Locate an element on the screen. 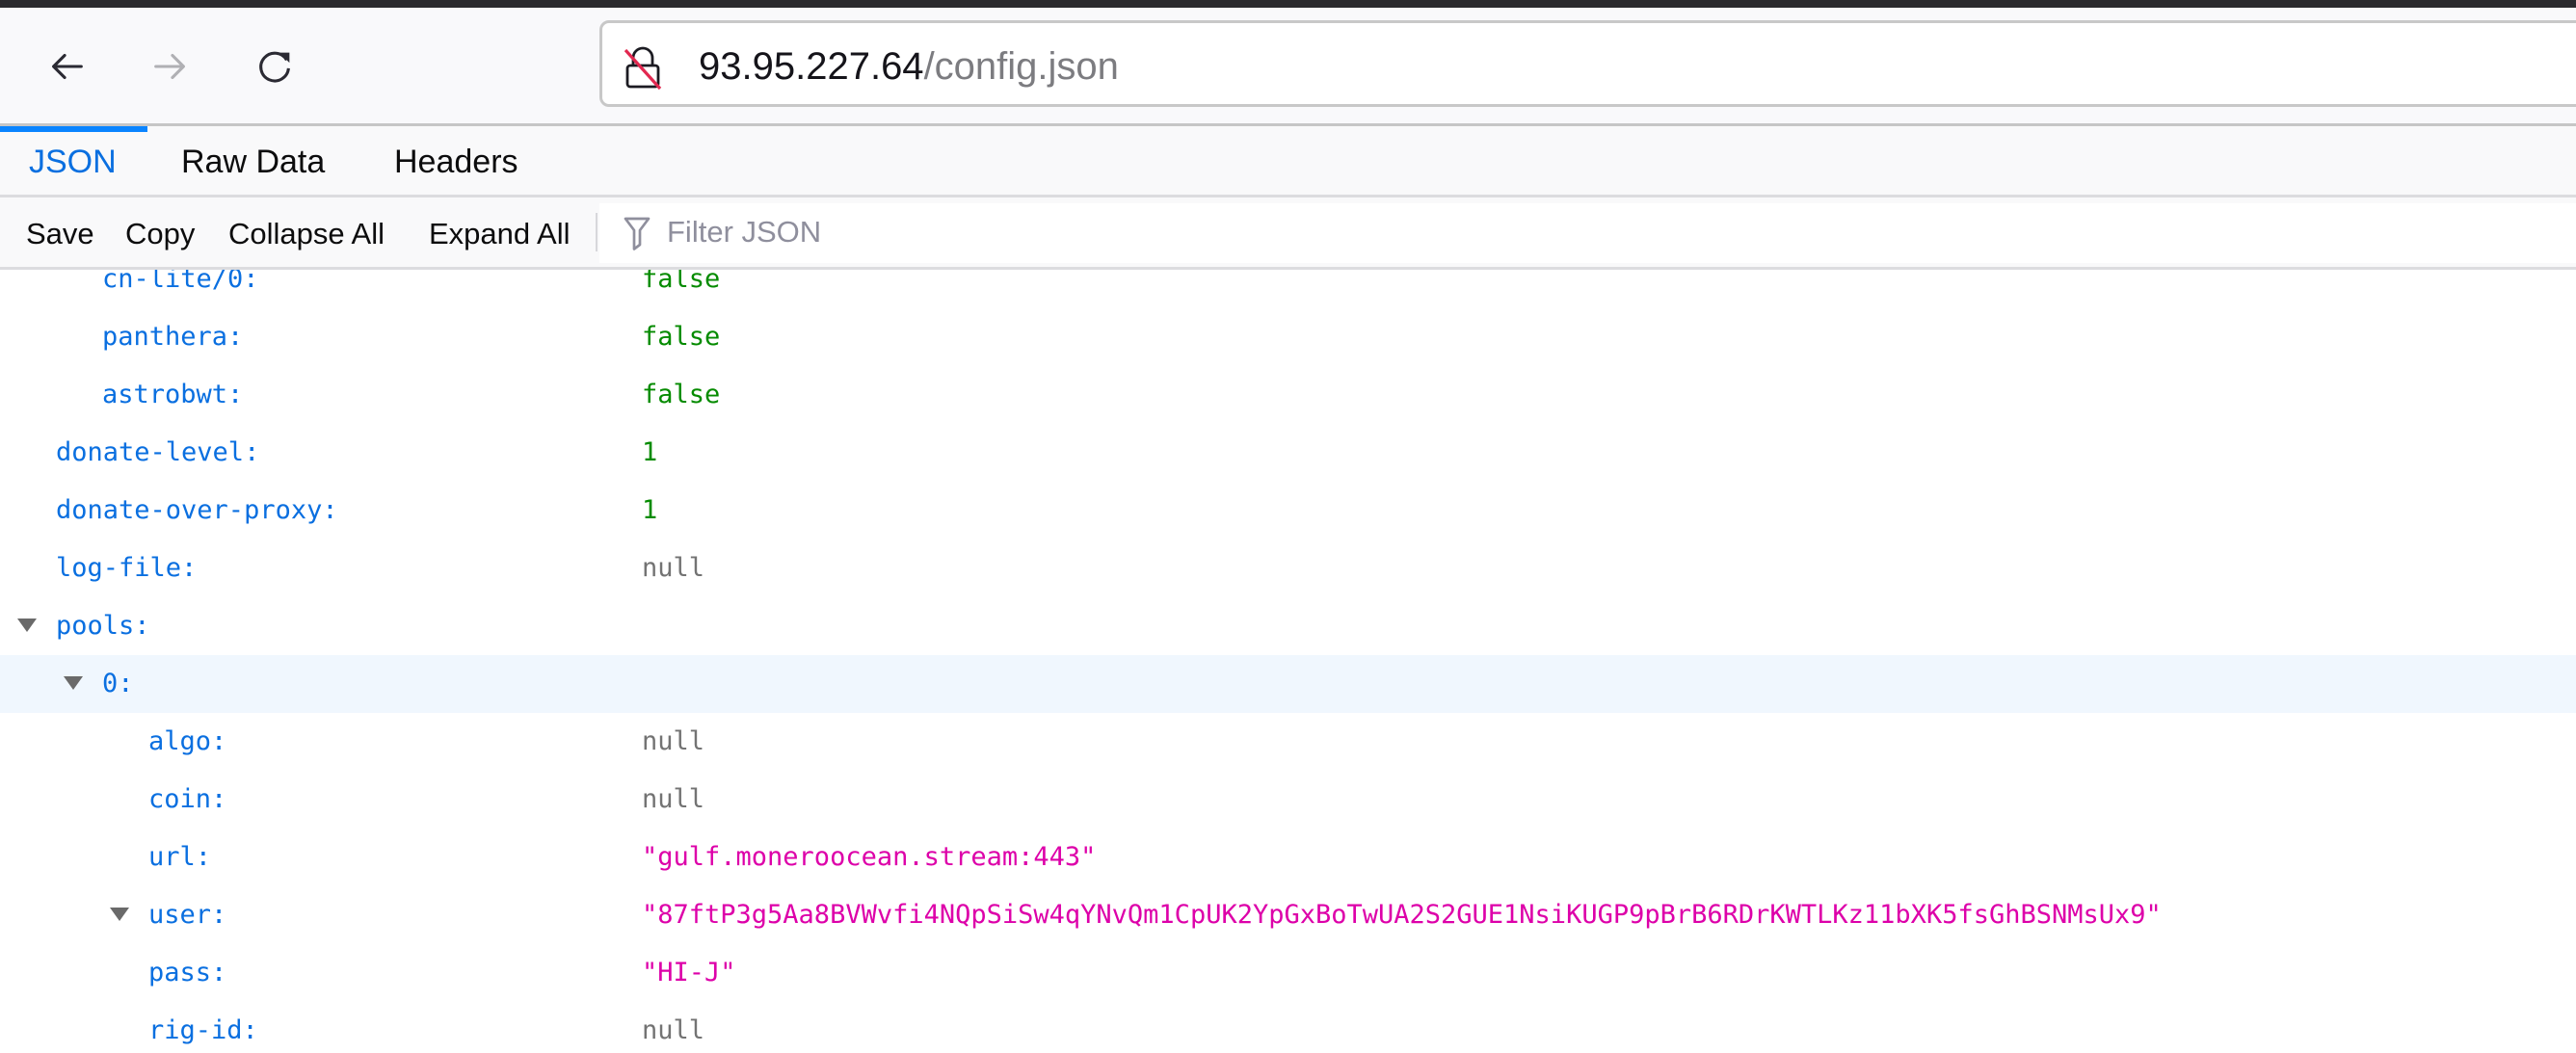 The height and width of the screenshot is (1053, 2576). json-value: "gulf.moneroocean.stream:443" is located at coordinates (869, 857).